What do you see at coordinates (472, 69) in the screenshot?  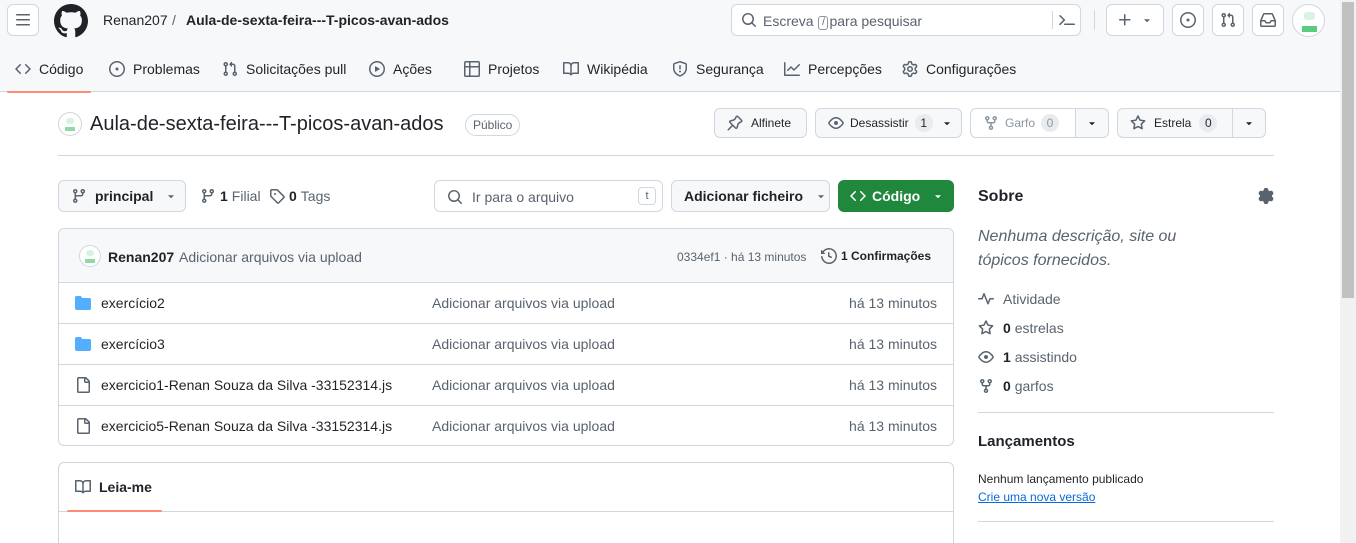 I see `table-icon` at bounding box center [472, 69].